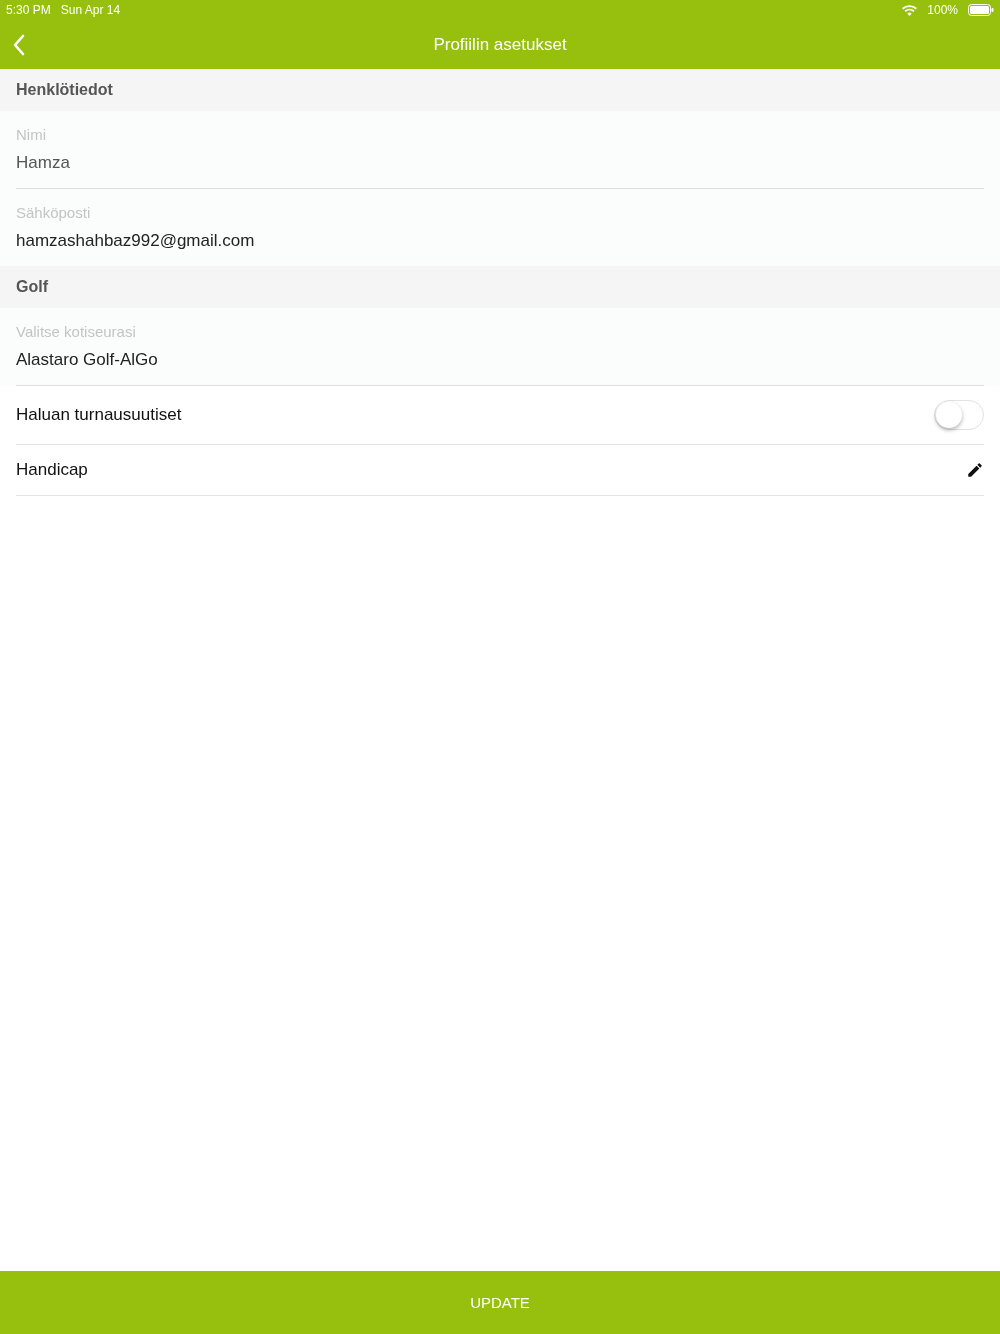 The width and height of the screenshot is (1000, 1334). I want to click on form-field: Sähköposti hamzashahbaz992@gmail.com, so click(500, 227).